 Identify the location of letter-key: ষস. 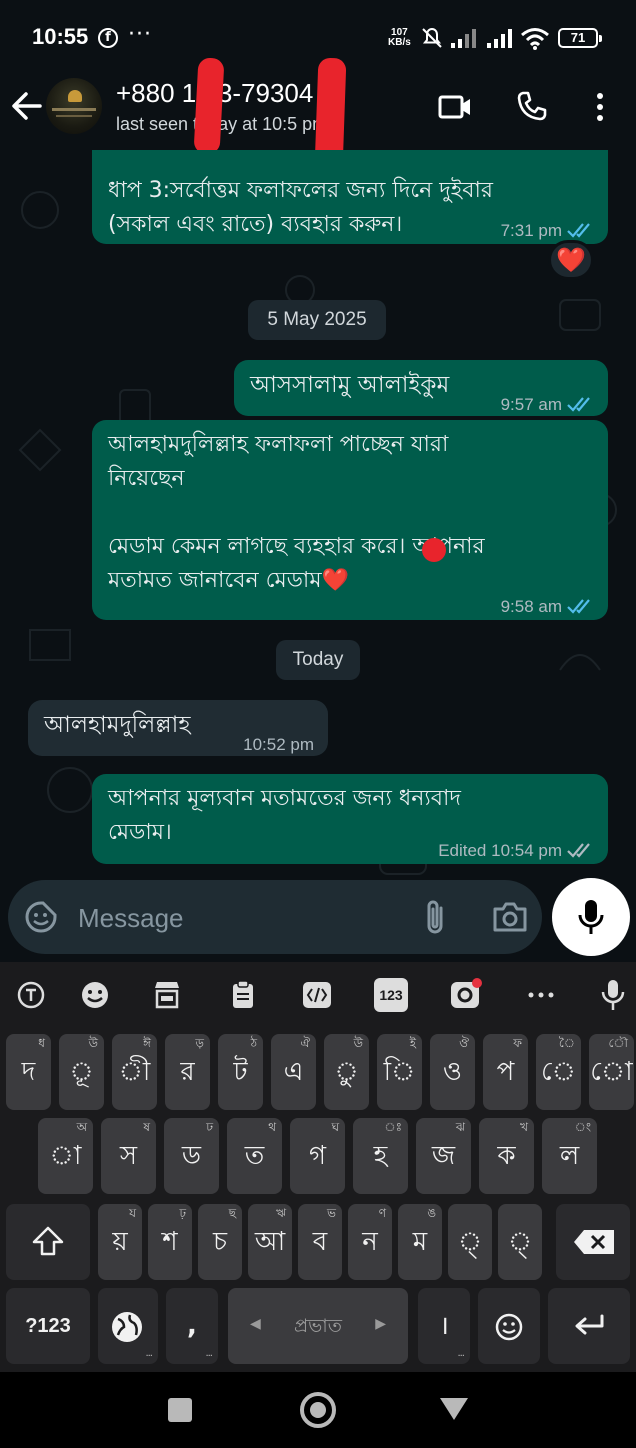
(128, 1156).